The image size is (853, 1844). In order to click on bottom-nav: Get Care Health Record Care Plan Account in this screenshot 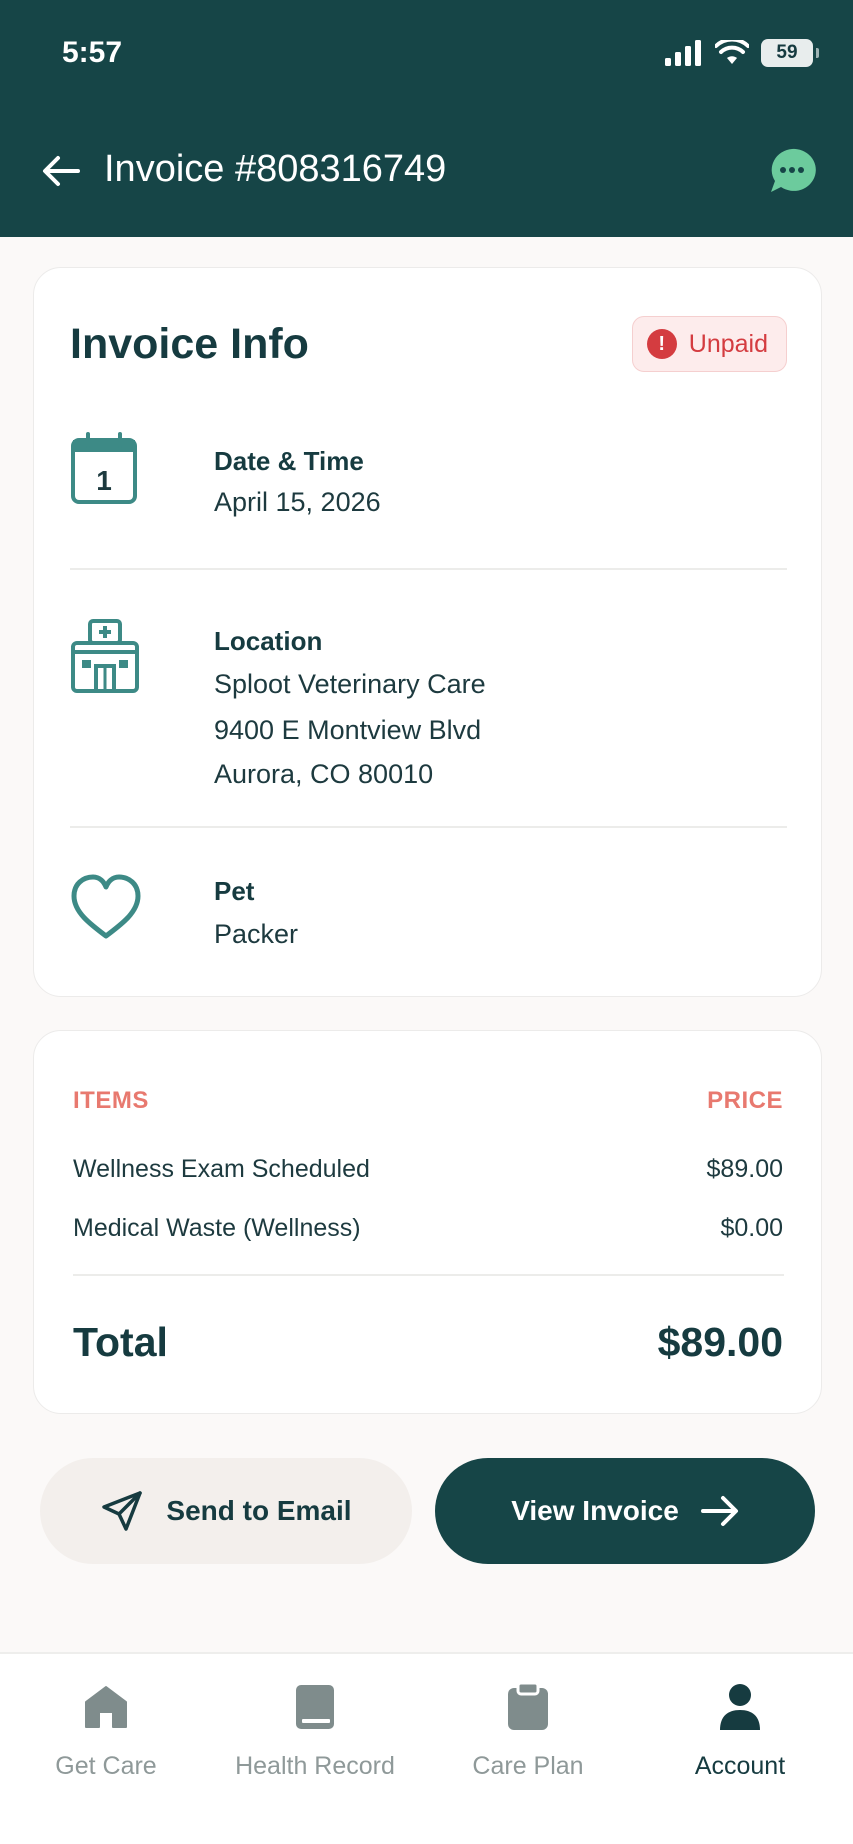, I will do `click(426, 1748)`.